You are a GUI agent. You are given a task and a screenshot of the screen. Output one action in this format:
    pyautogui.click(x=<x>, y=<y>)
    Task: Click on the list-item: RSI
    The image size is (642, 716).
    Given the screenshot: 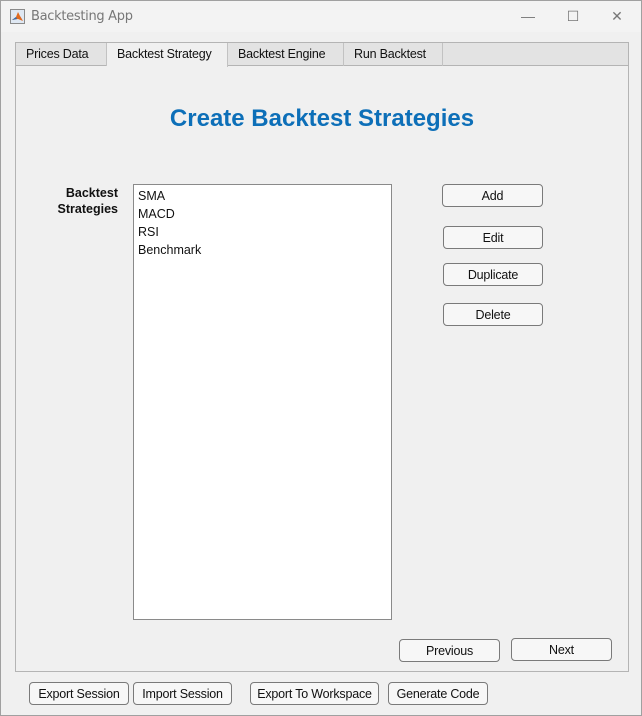 What is the action you would take?
    pyautogui.click(x=262, y=232)
    